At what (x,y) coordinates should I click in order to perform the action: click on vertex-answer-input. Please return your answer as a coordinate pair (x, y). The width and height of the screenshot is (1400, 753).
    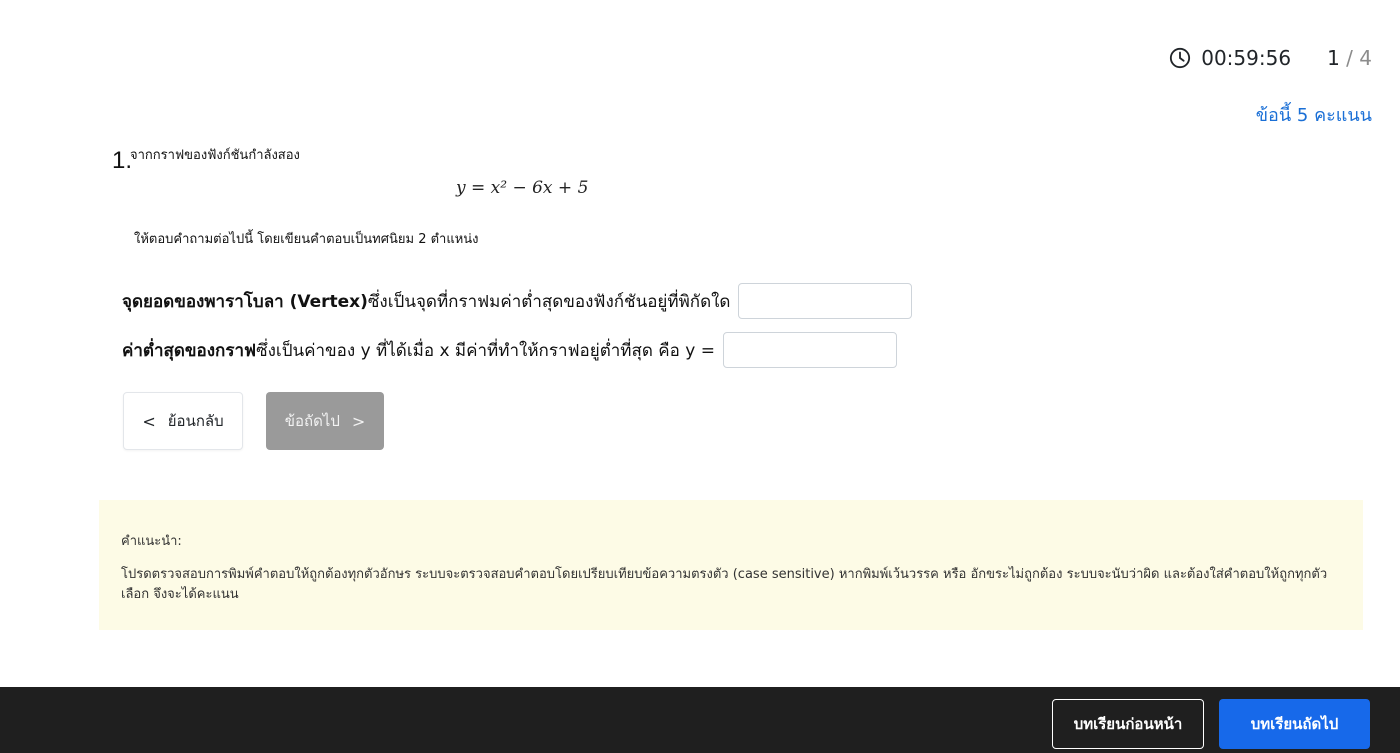
    Looking at the image, I should click on (825, 301).